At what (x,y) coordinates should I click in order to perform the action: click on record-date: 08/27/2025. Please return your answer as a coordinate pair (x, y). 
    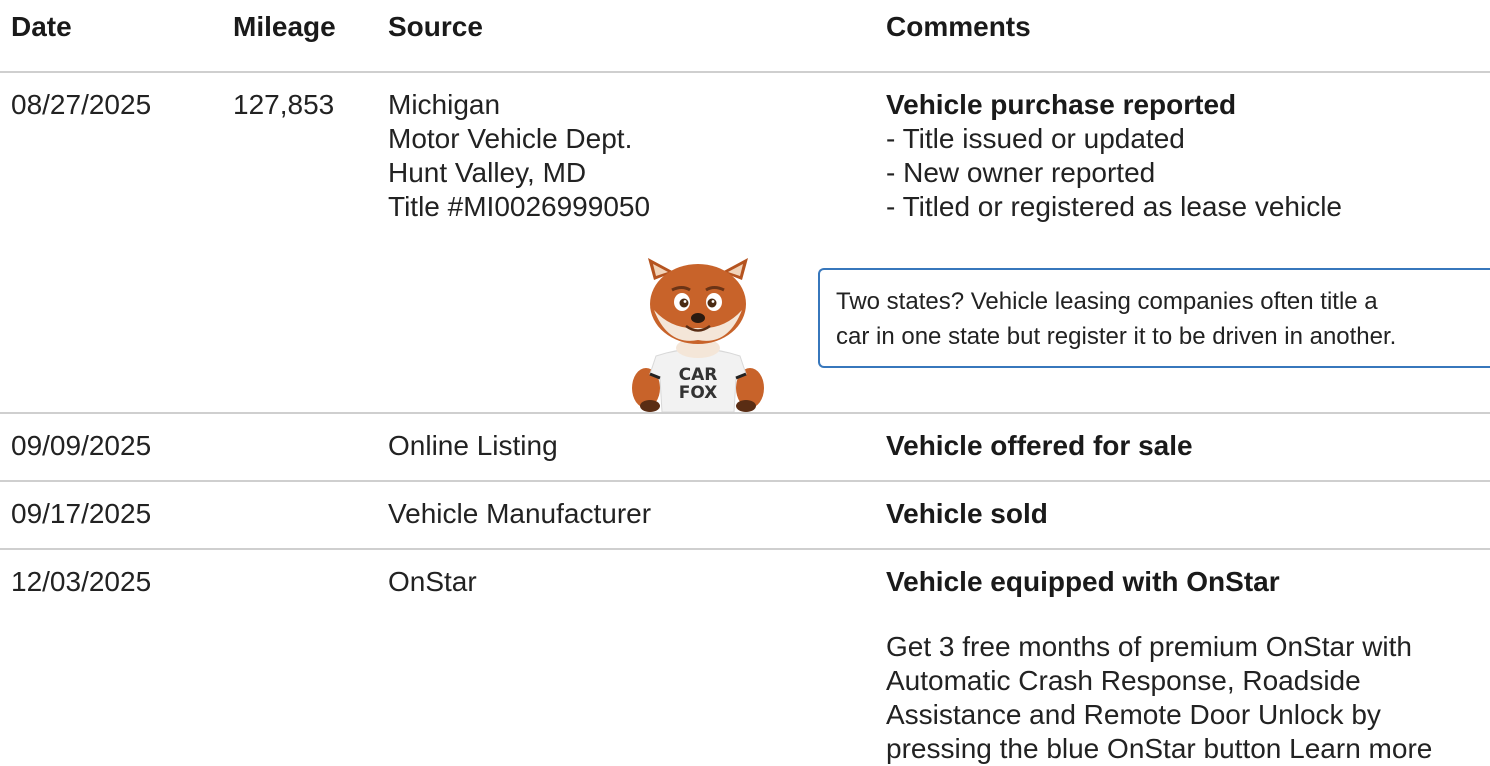
    Looking at the image, I should click on (81, 104).